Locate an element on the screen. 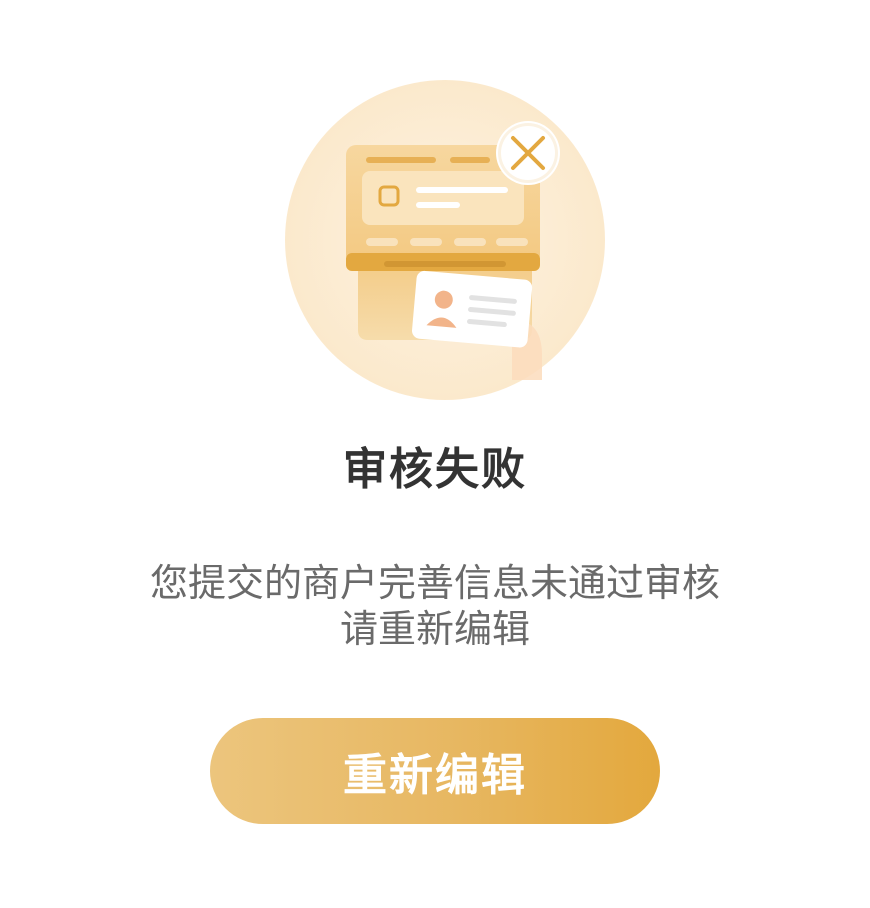  review-failed-illustration is located at coordinates (445, 240).